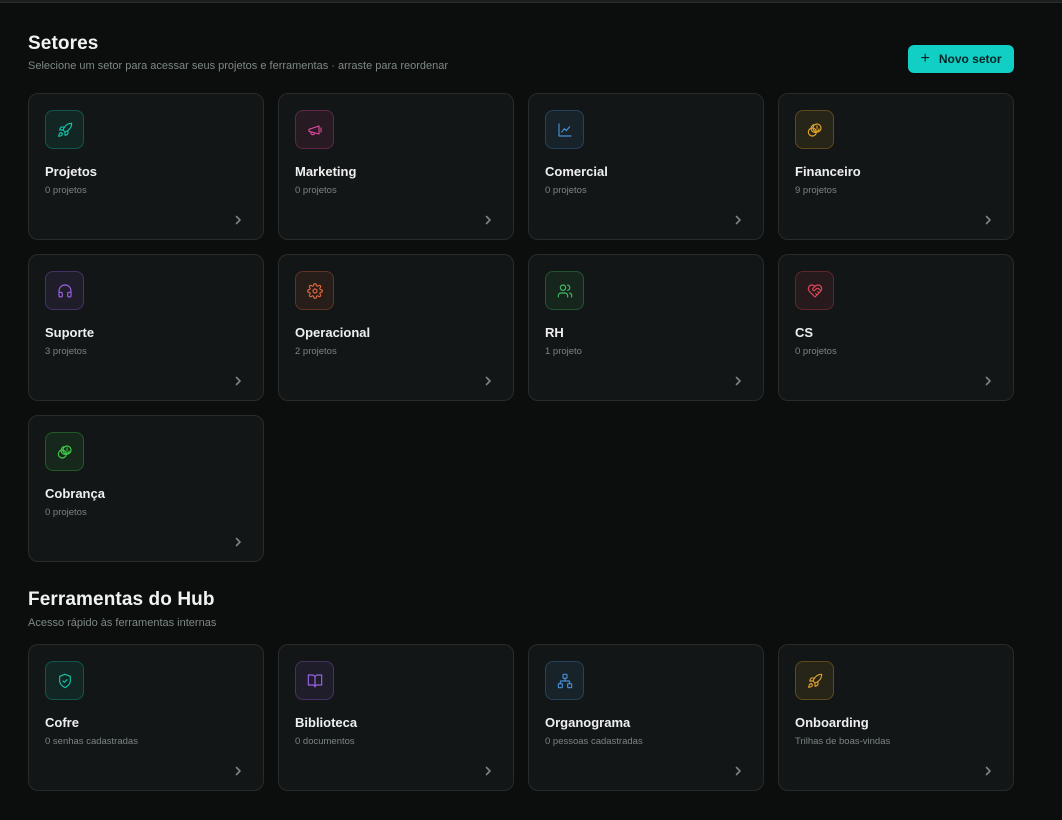 This screenshot has height=820, width=1062. I want to click on new-sector-button: + Novo setor, so click(961, 59).